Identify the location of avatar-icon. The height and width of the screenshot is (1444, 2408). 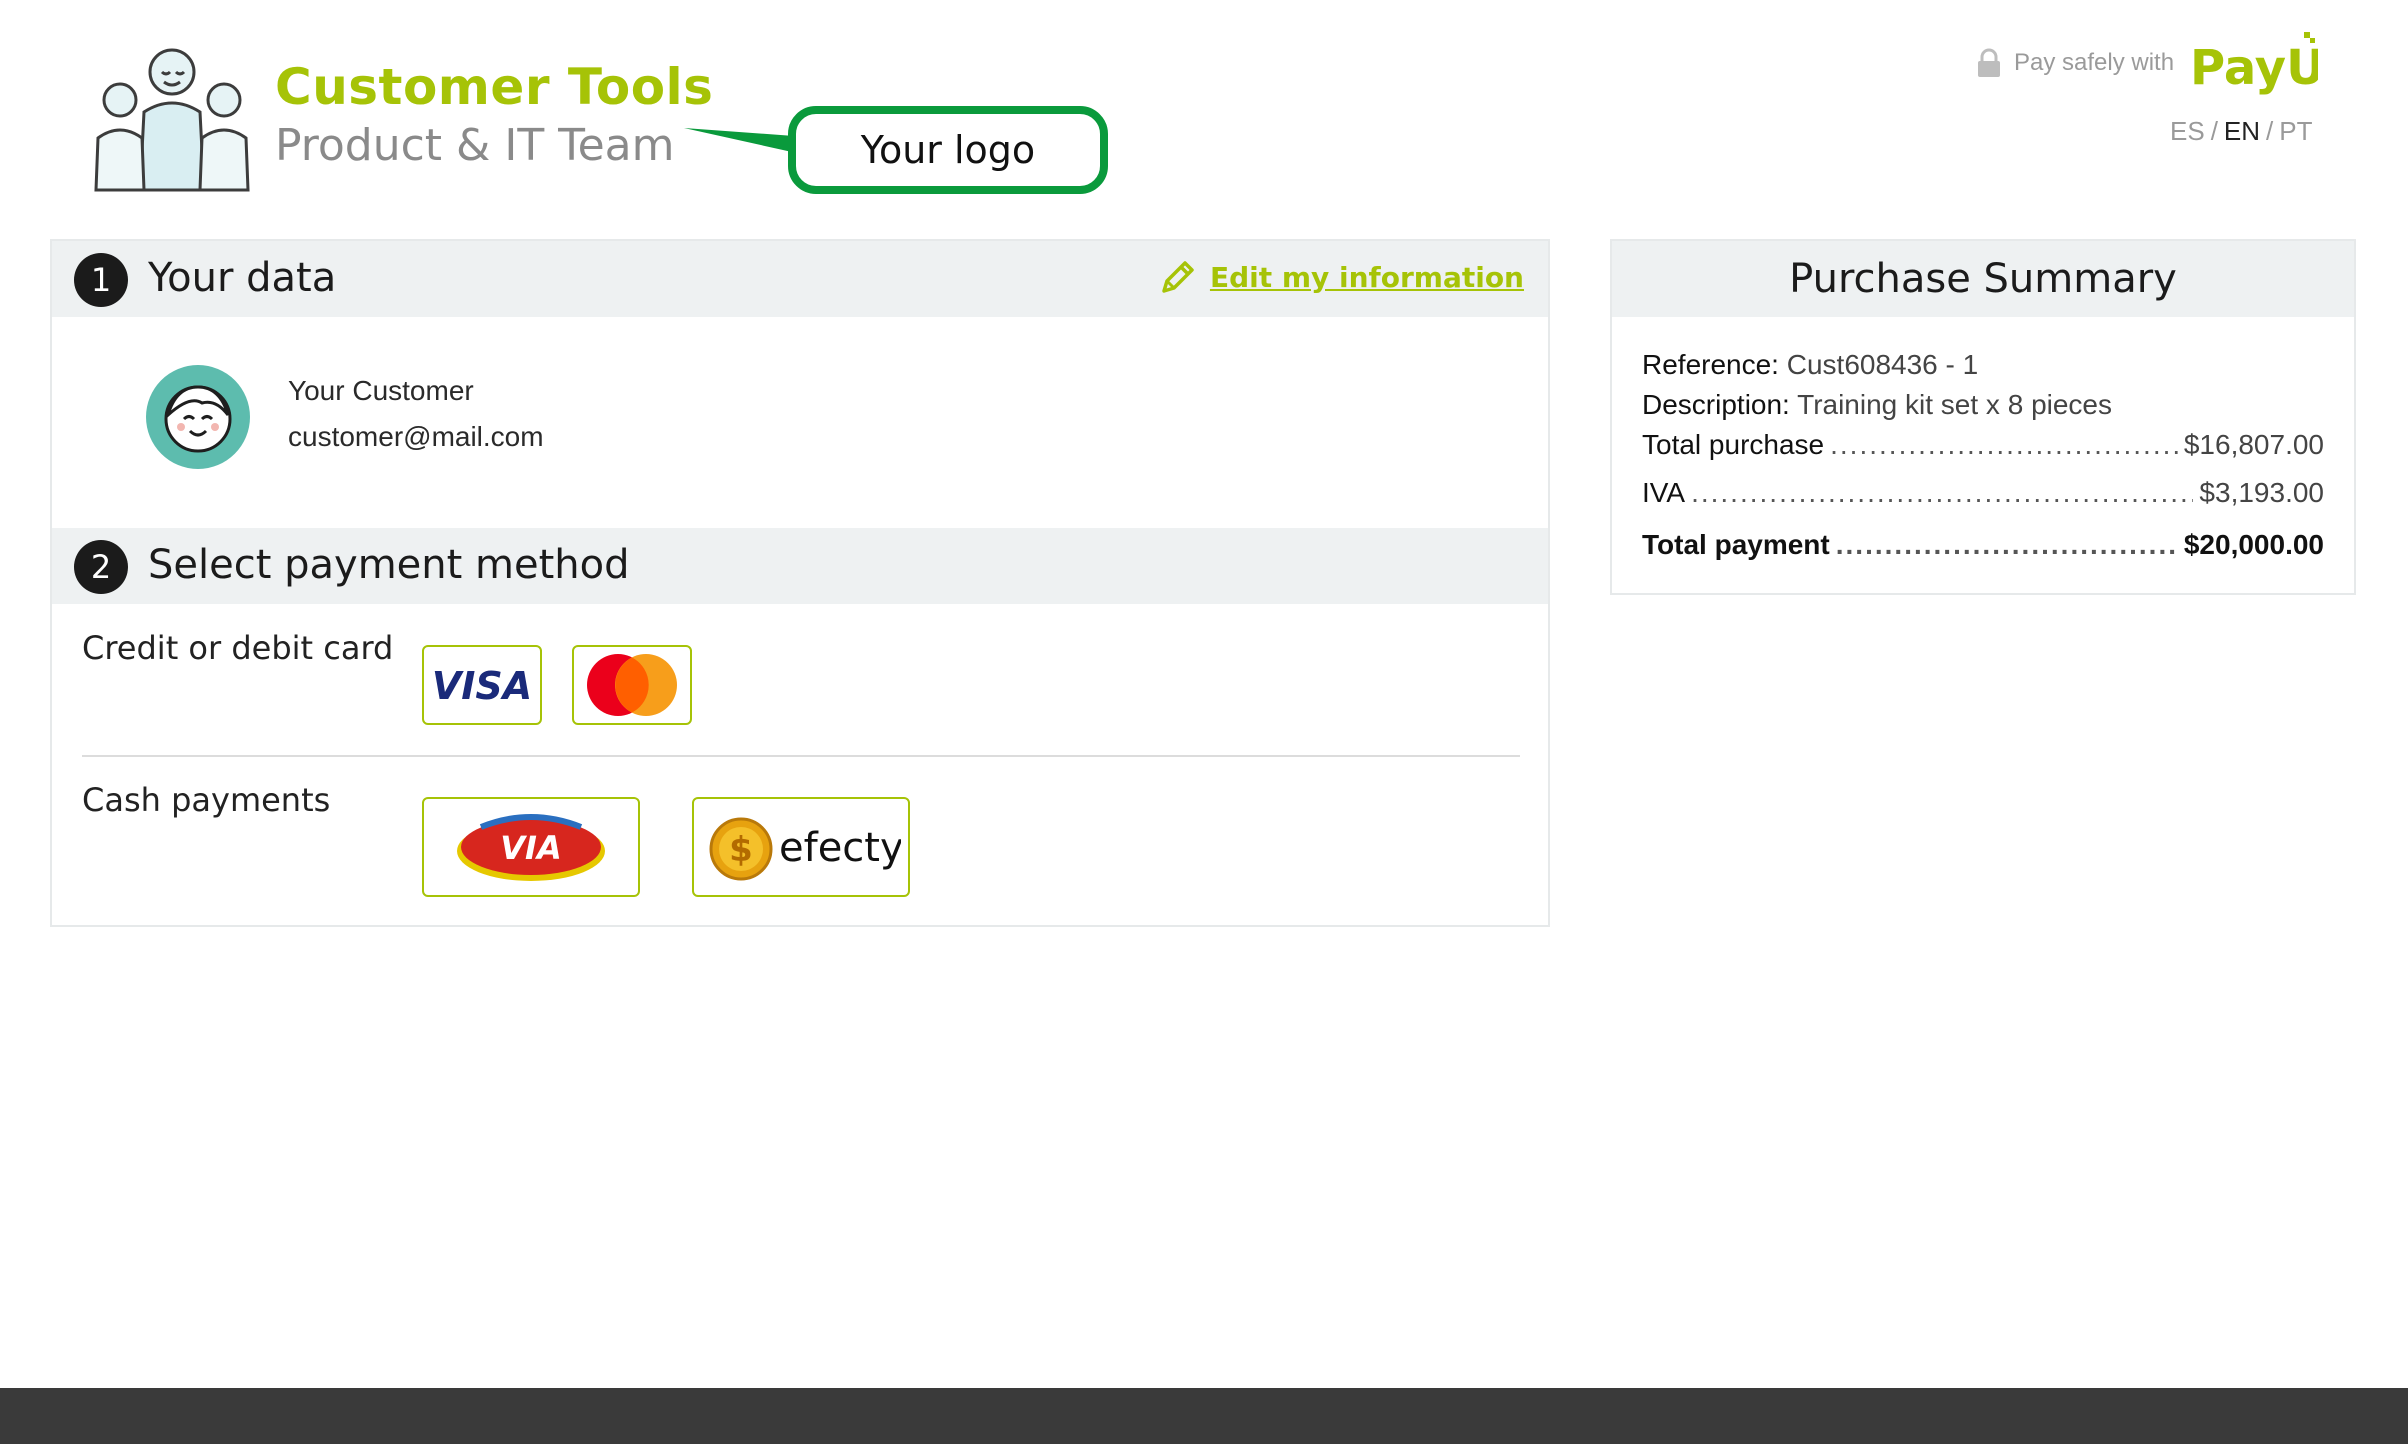
(198, 417).